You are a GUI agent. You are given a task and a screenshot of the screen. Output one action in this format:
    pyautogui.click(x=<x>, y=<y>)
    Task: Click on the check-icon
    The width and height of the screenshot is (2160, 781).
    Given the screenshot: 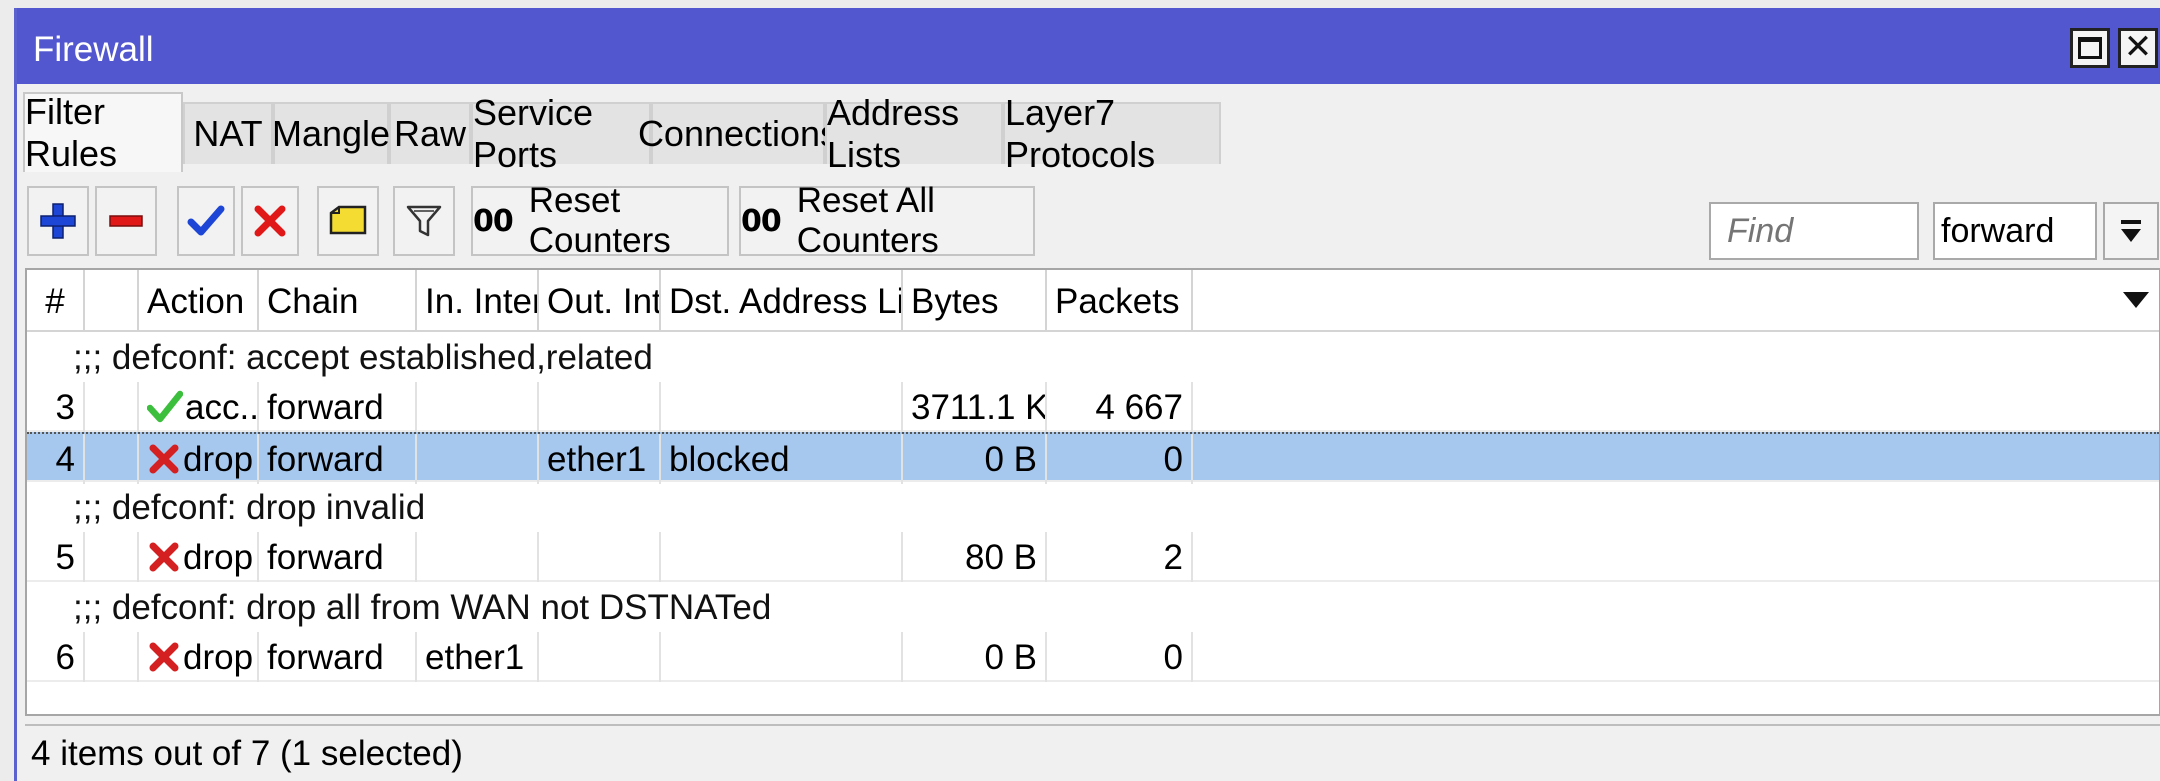 What is the action you would take?
    pyautogui.click(x=206, y=220)
    